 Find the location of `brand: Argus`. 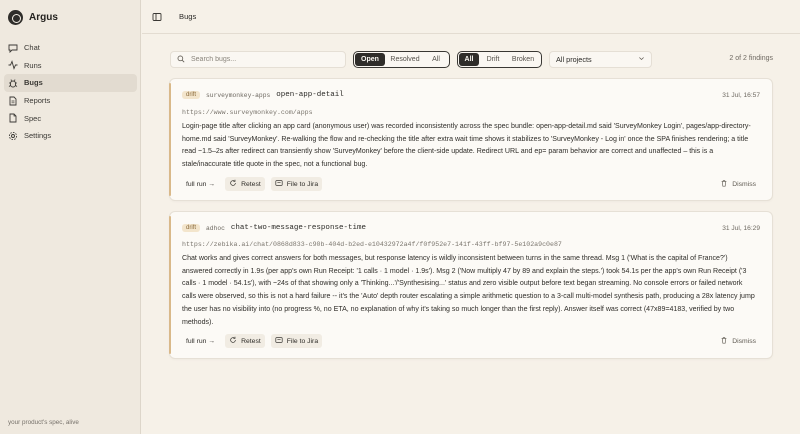

brand: Argus is located at coordinates (33, 17).